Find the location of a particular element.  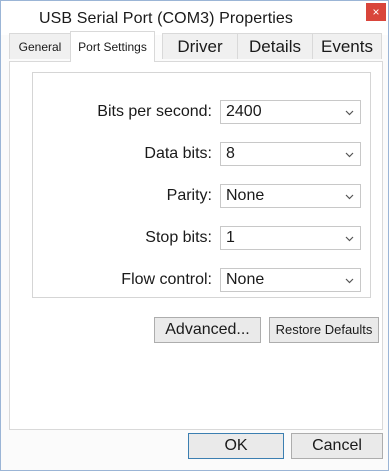

flow-control-row: Flow control: None is located at coordinates (201, 280).